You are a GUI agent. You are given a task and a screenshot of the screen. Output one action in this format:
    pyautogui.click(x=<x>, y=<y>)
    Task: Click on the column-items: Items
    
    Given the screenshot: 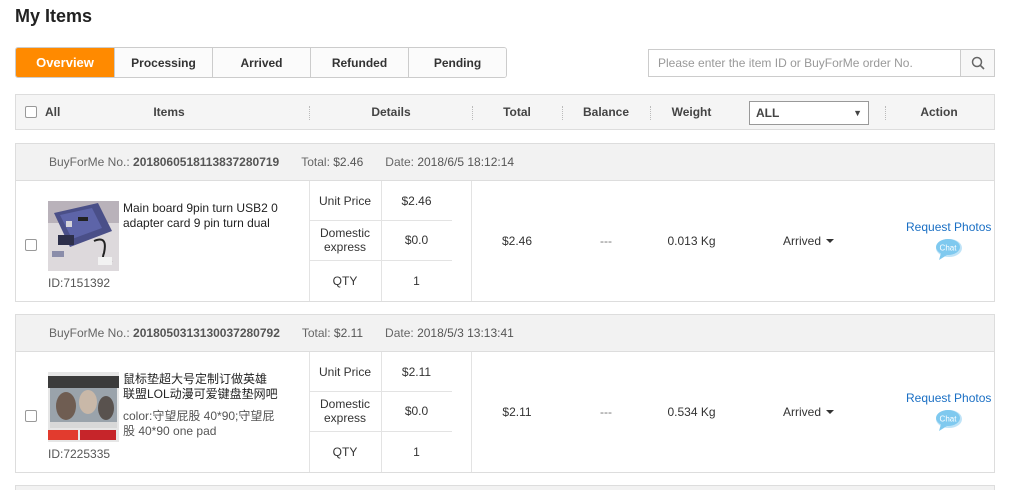 What is the action you would take?
    pyautogui.click(x=169, y=112)
    